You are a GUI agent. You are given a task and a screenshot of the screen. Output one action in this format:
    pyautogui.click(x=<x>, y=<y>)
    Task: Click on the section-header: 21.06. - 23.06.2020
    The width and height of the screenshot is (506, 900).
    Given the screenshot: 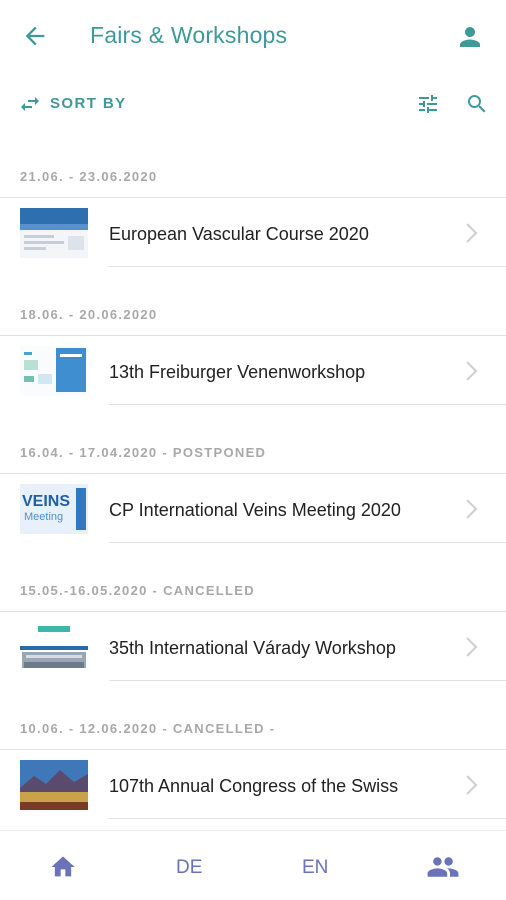 What is the action you would take?
    pyautogui.click(x=253, y=170)
    